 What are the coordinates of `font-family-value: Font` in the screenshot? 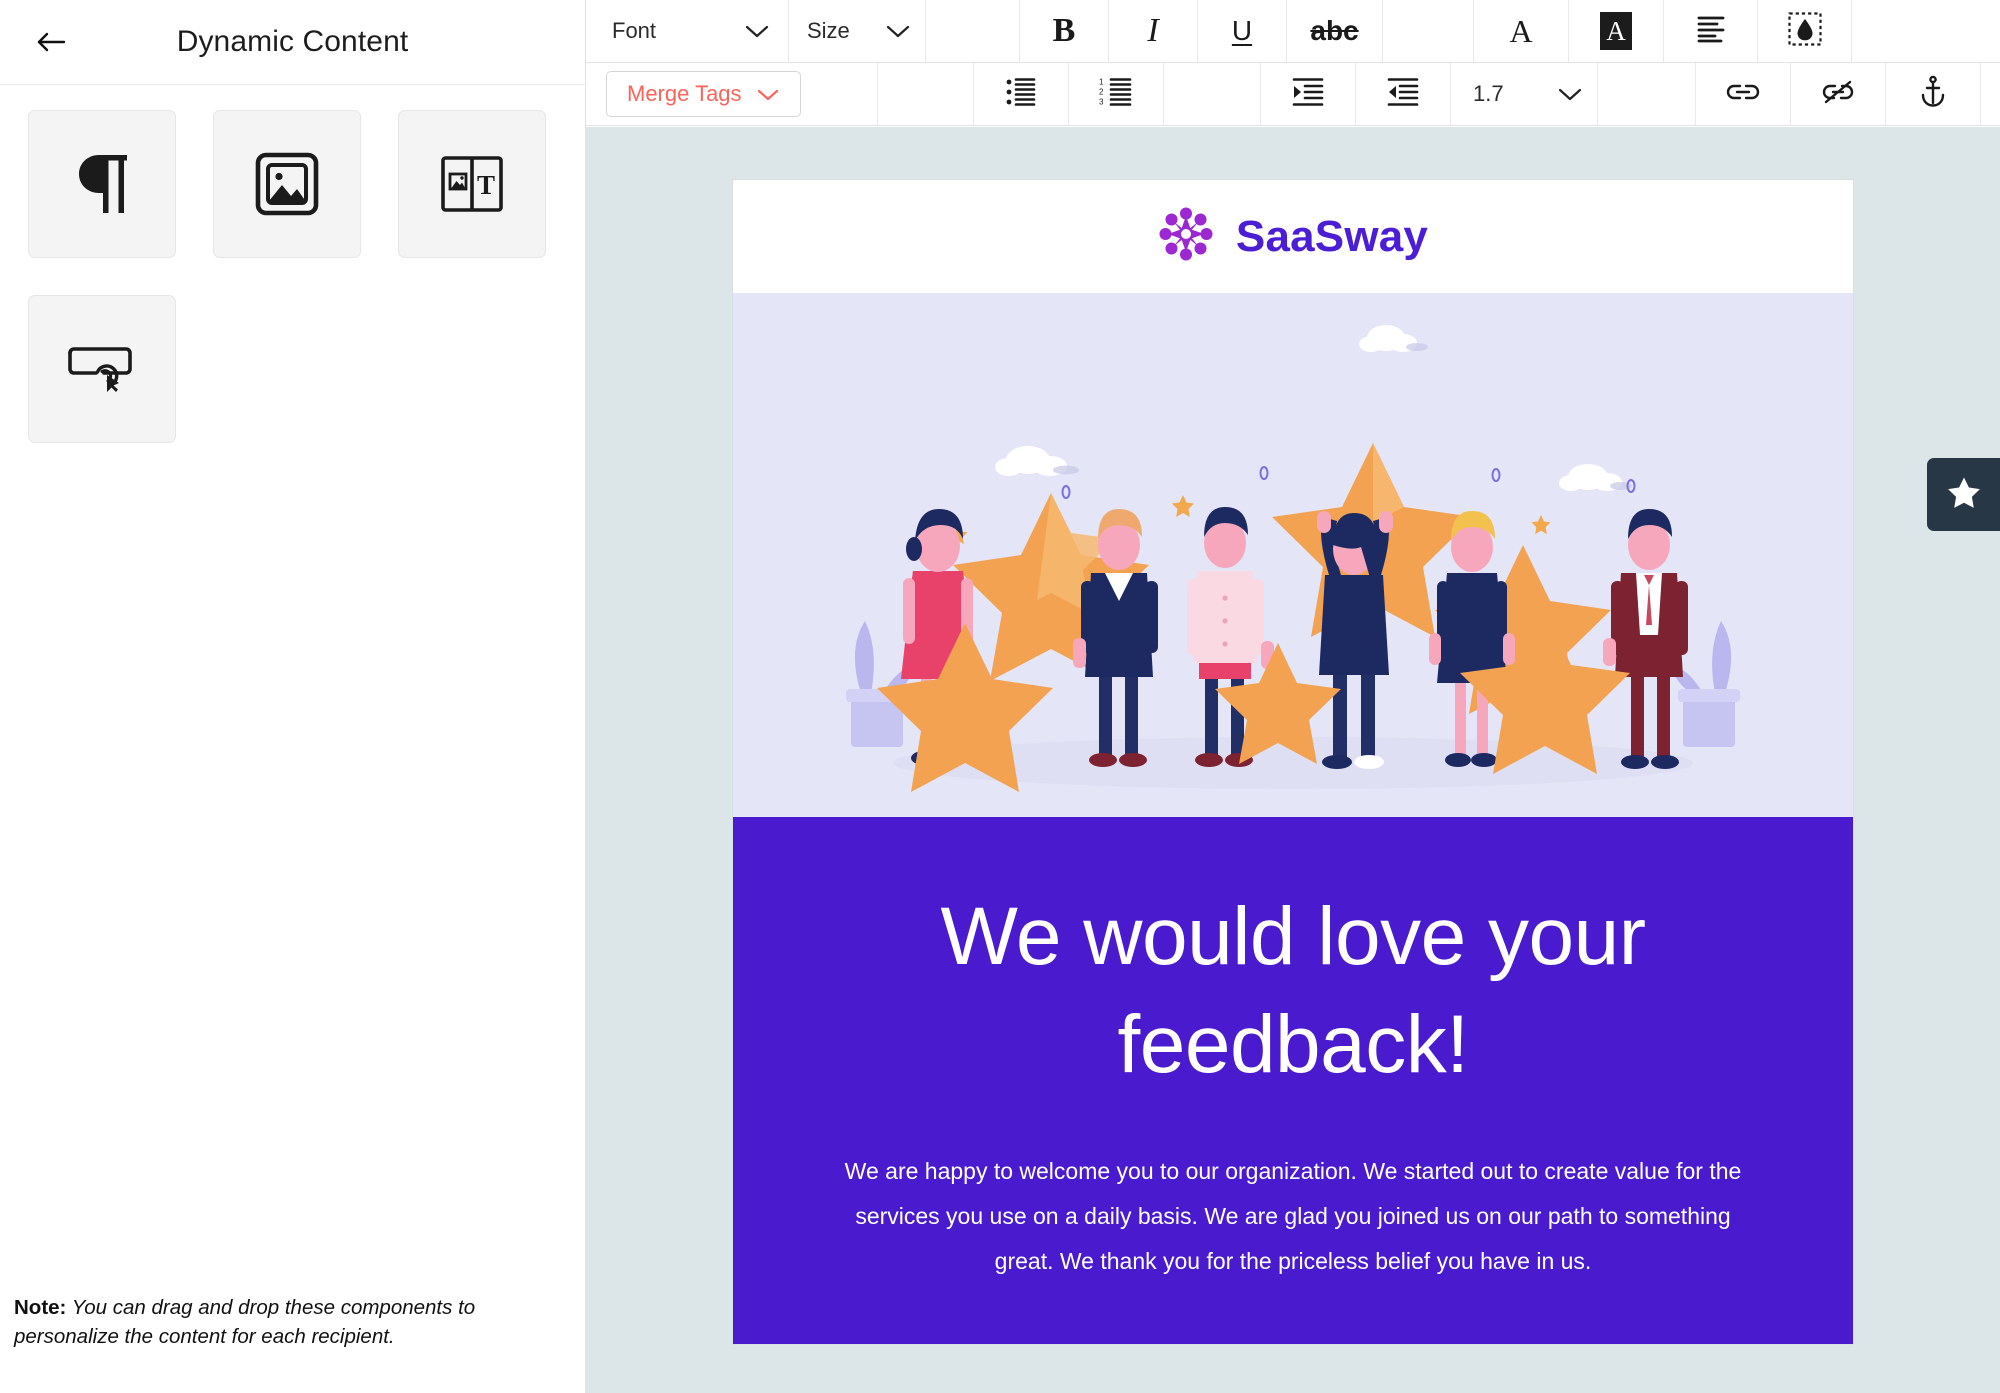 It's located at (634, 30).